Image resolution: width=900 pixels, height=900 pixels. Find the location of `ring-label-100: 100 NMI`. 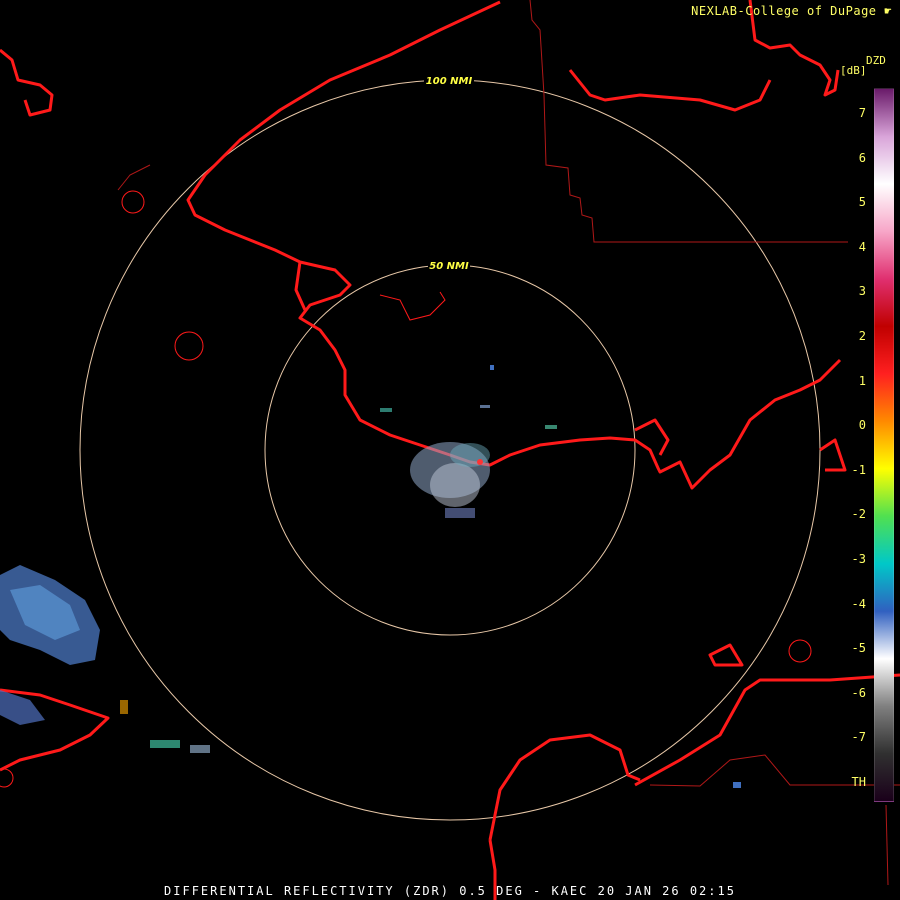

ring-label-100: 100 NMI is located at coordinates (449, 81).